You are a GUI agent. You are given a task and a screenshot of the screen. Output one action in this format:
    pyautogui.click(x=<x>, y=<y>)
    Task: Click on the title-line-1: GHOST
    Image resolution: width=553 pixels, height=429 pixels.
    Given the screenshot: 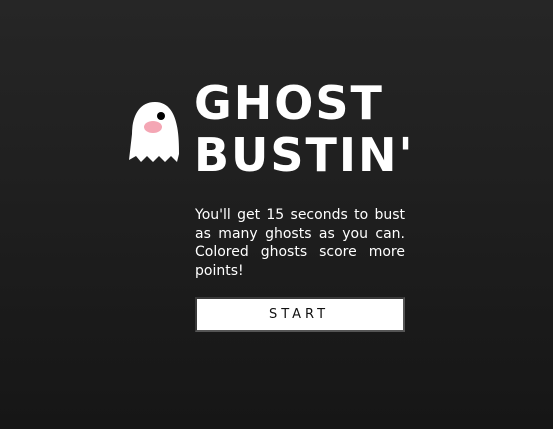 What is the action you would take?
    pyautogui.click(x=289, y=103)
    